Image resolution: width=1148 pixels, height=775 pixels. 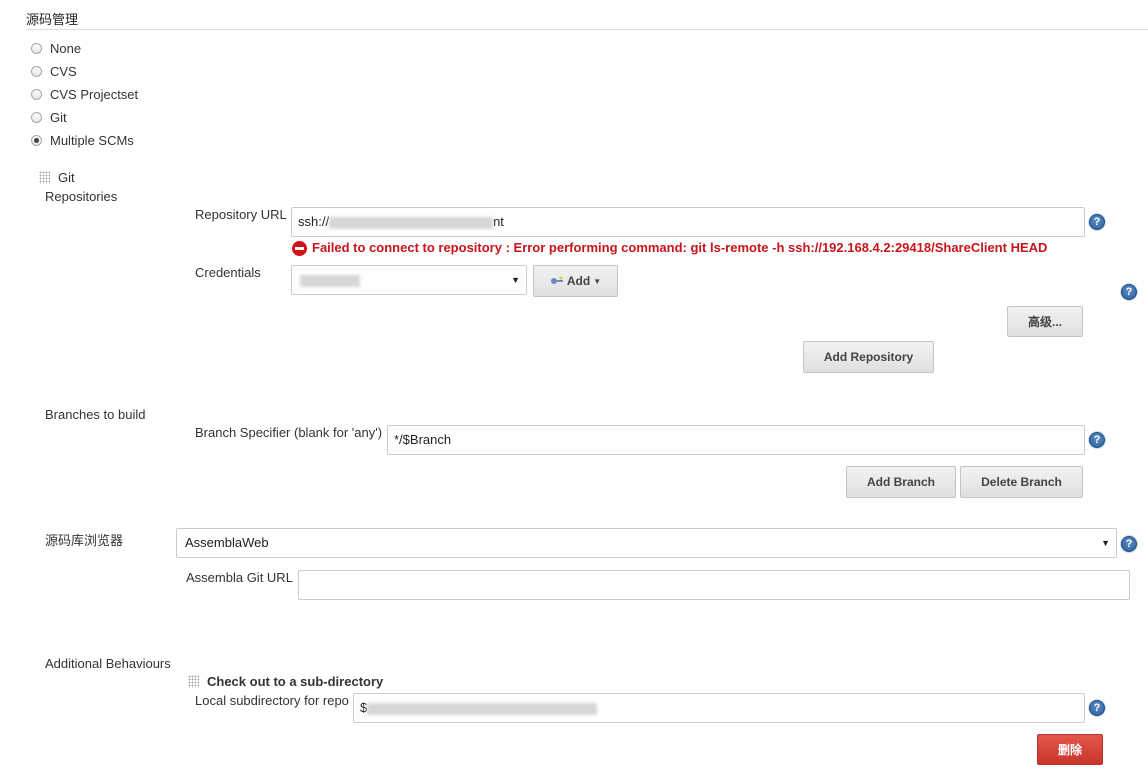 What do you see at coordinates (719, 708) in the screenshot?
I see `local-subdir-input: $` at bounding box center [719, 708].